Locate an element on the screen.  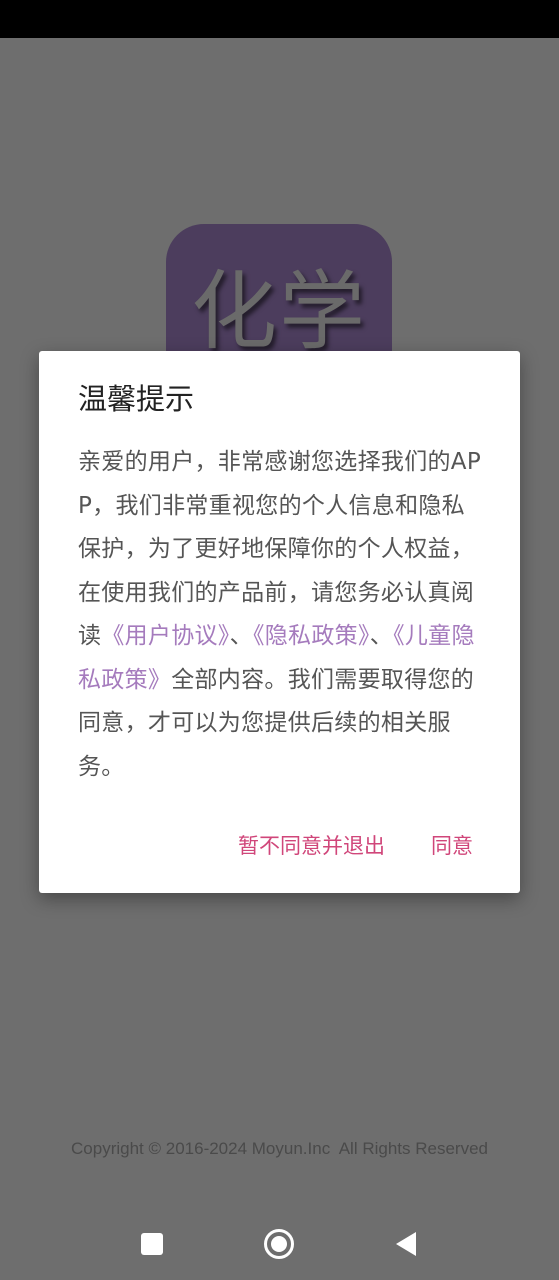
dialog-actions: 暂不同意并退出 同意 is located at coordinates (355, 846).